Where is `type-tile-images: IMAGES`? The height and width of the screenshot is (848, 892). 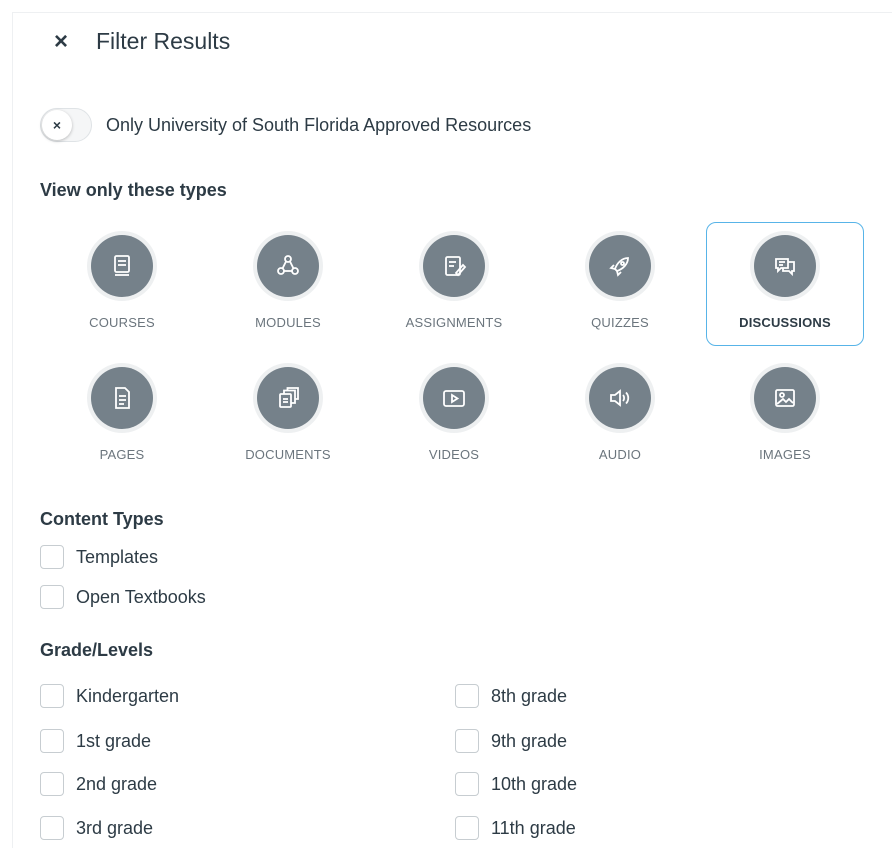
type-tile-images: IMAGES is located at coordinates (785, 416).